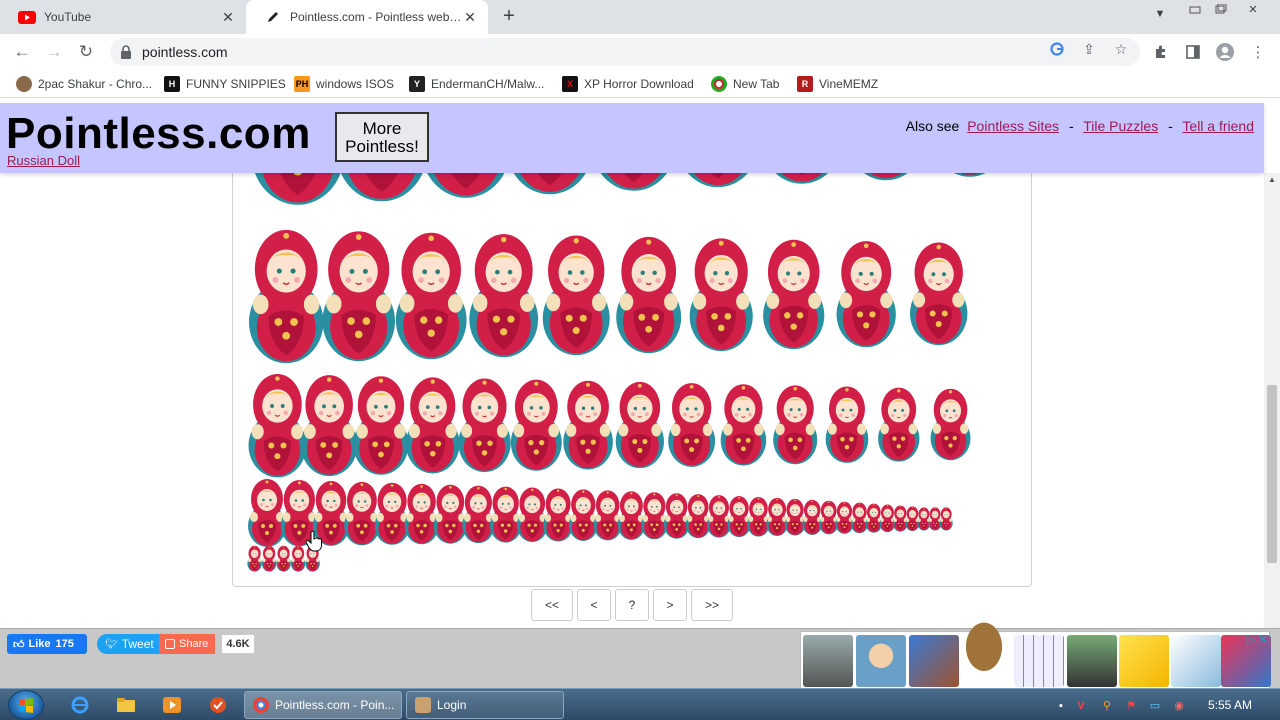 The image size is (1280, 720). What do you see at coordinates (382, 146) in the screenshot?
I see `more-button-line2: Pointless!` at bounding box center [382, 146].